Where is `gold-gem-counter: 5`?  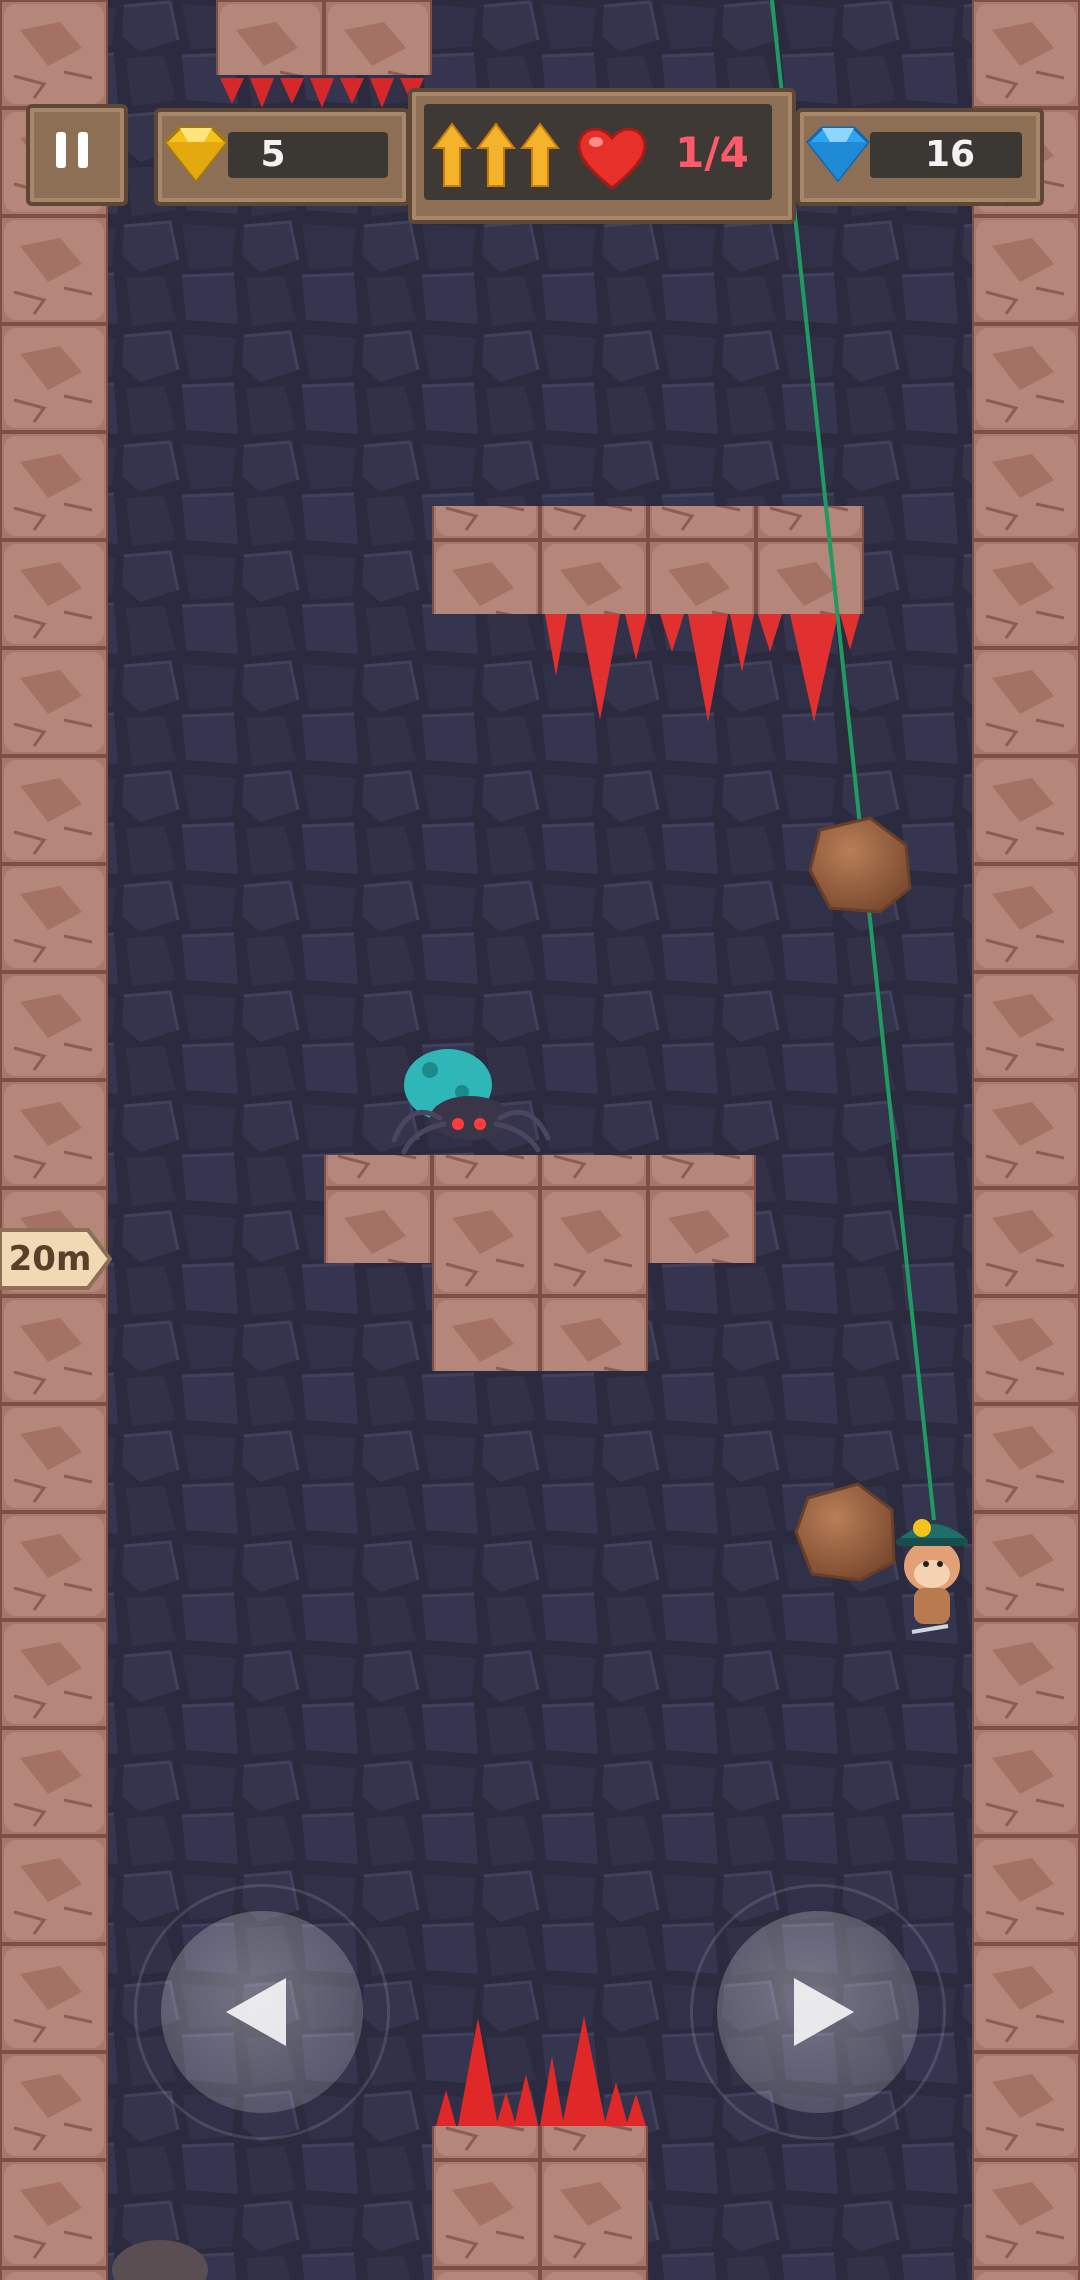
gold-gem-counter: 5 is located at coordinates (282, 157).